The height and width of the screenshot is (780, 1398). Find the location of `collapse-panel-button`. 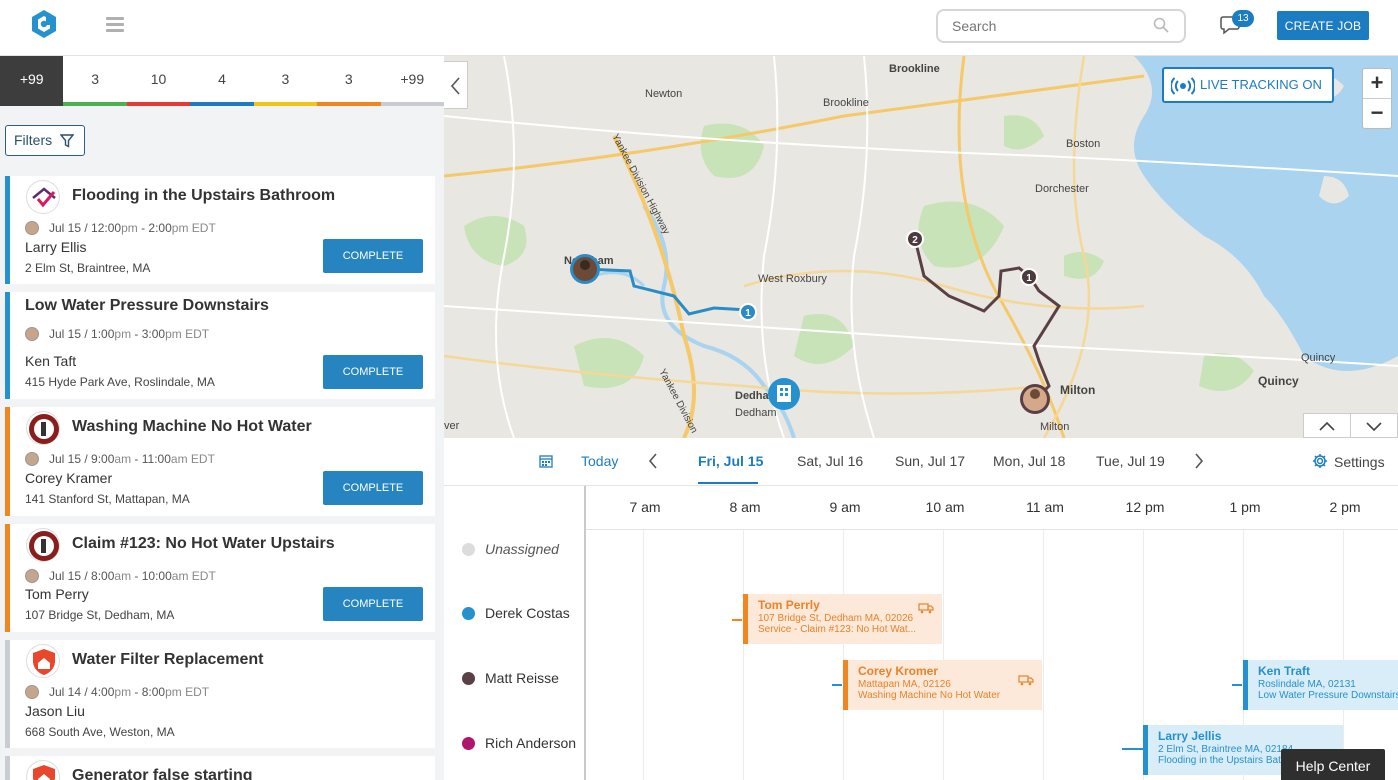

collapse-panel-button is located at coordinates (456, 85).